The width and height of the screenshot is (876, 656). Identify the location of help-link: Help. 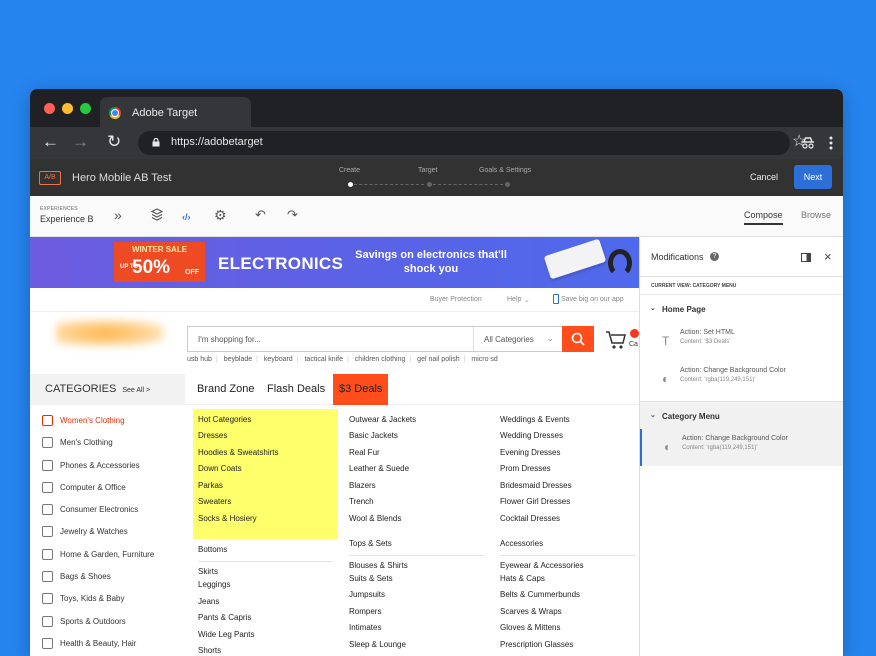
(514, 299).